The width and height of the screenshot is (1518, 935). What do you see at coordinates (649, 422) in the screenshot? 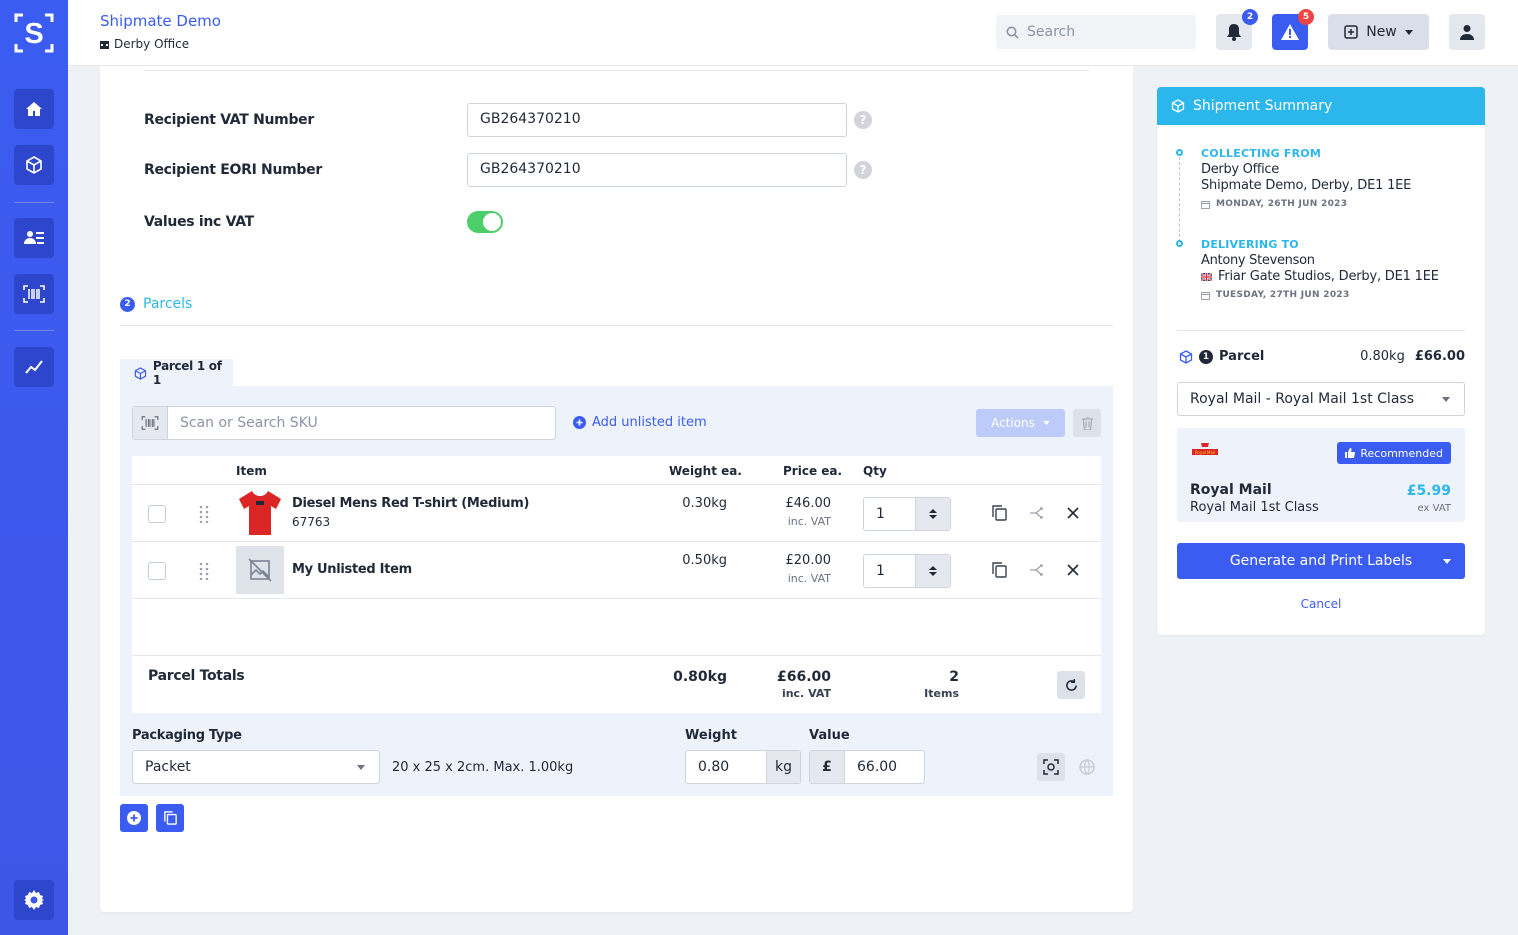
I see `add-unlisted-label: Add unlisted item` at bounding box center [649, 422].